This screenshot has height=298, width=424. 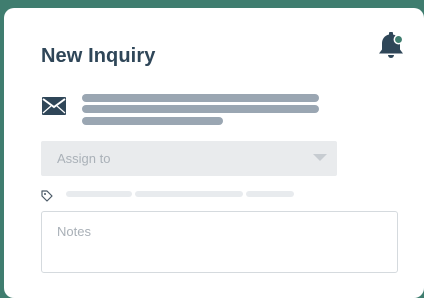 I want to click on form-title: New Inquiry, so click(x=98, y=56).